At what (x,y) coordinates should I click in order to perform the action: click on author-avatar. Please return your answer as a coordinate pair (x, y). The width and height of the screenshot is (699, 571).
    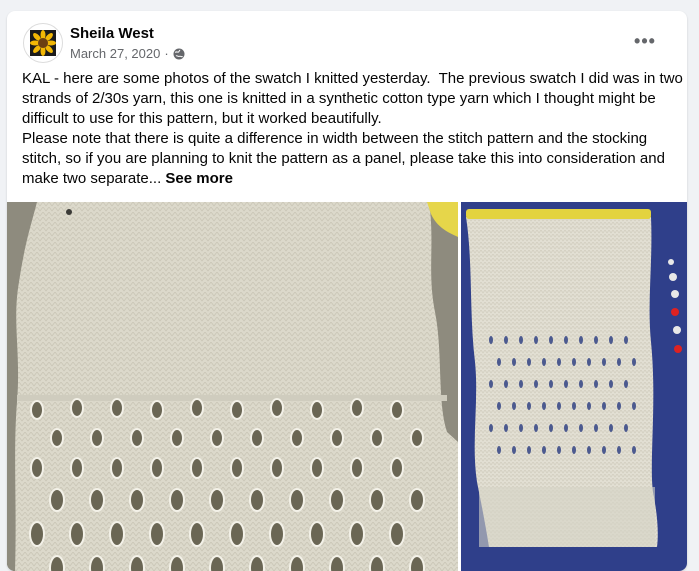
    Looking at the image, I should click on (43, 43).